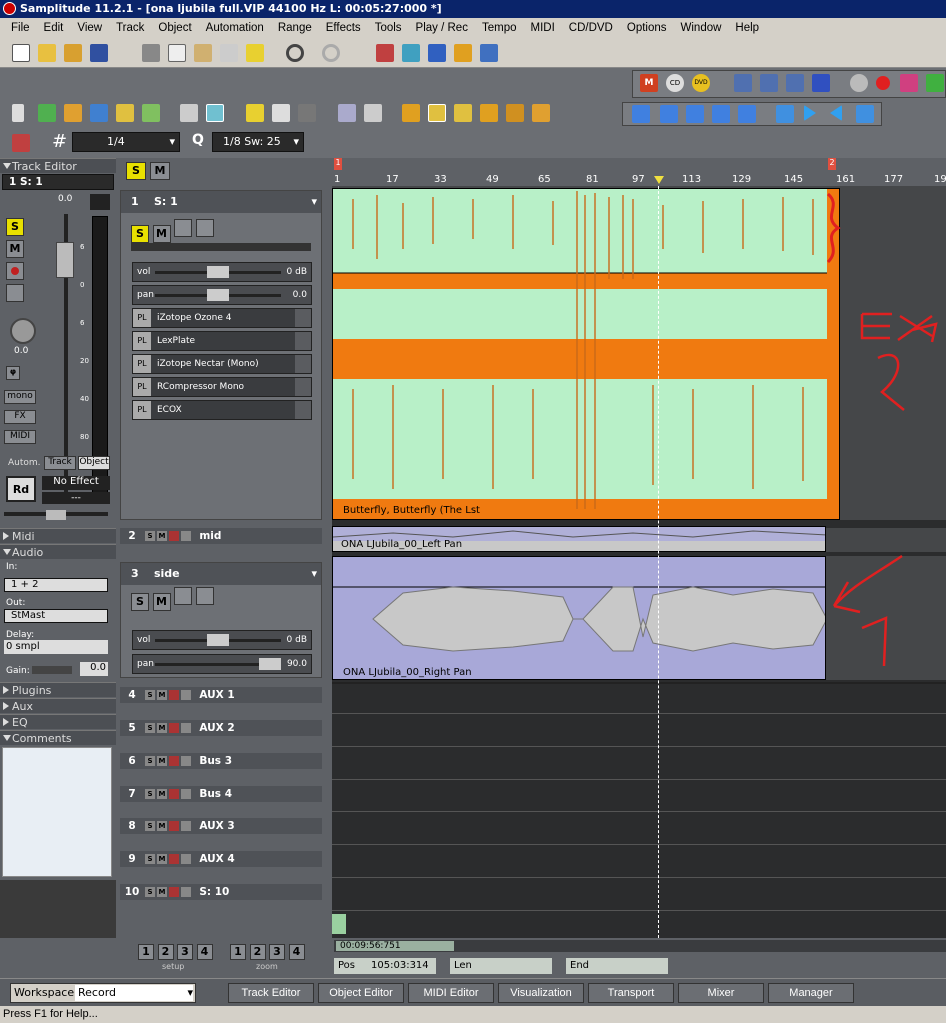  I want to click on redo-icon, so click(331, 53).